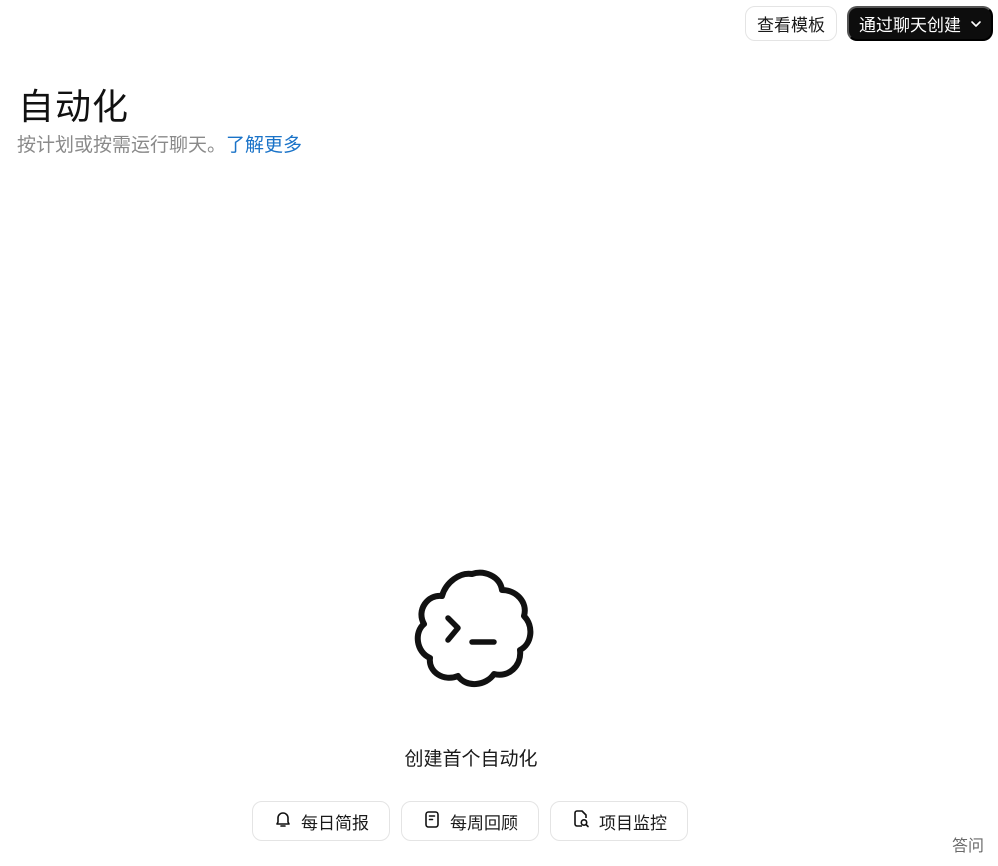 Image resolution: width=998 pixels, height=866 pixels. I want to click on chip-label: 每周回顾, so click(484, 823).